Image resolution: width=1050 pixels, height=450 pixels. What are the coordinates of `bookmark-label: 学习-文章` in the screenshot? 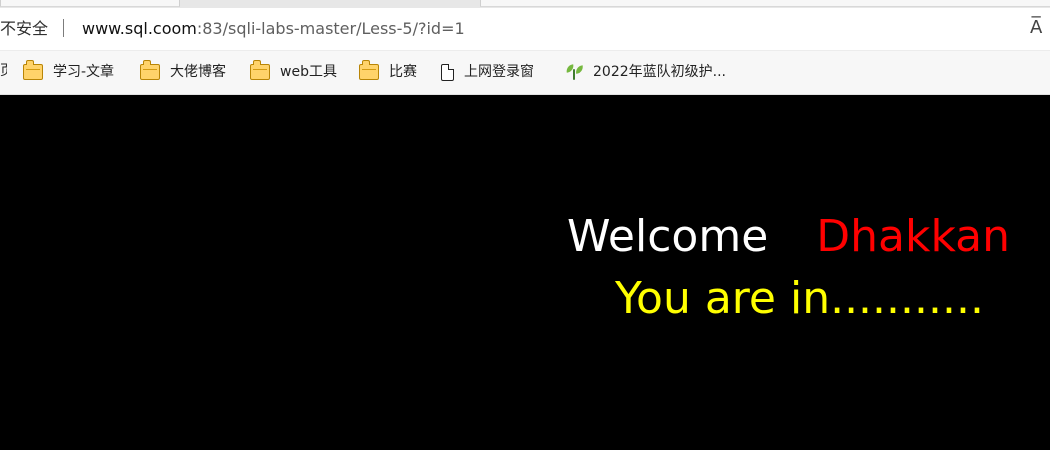 It's located at (84, 72).